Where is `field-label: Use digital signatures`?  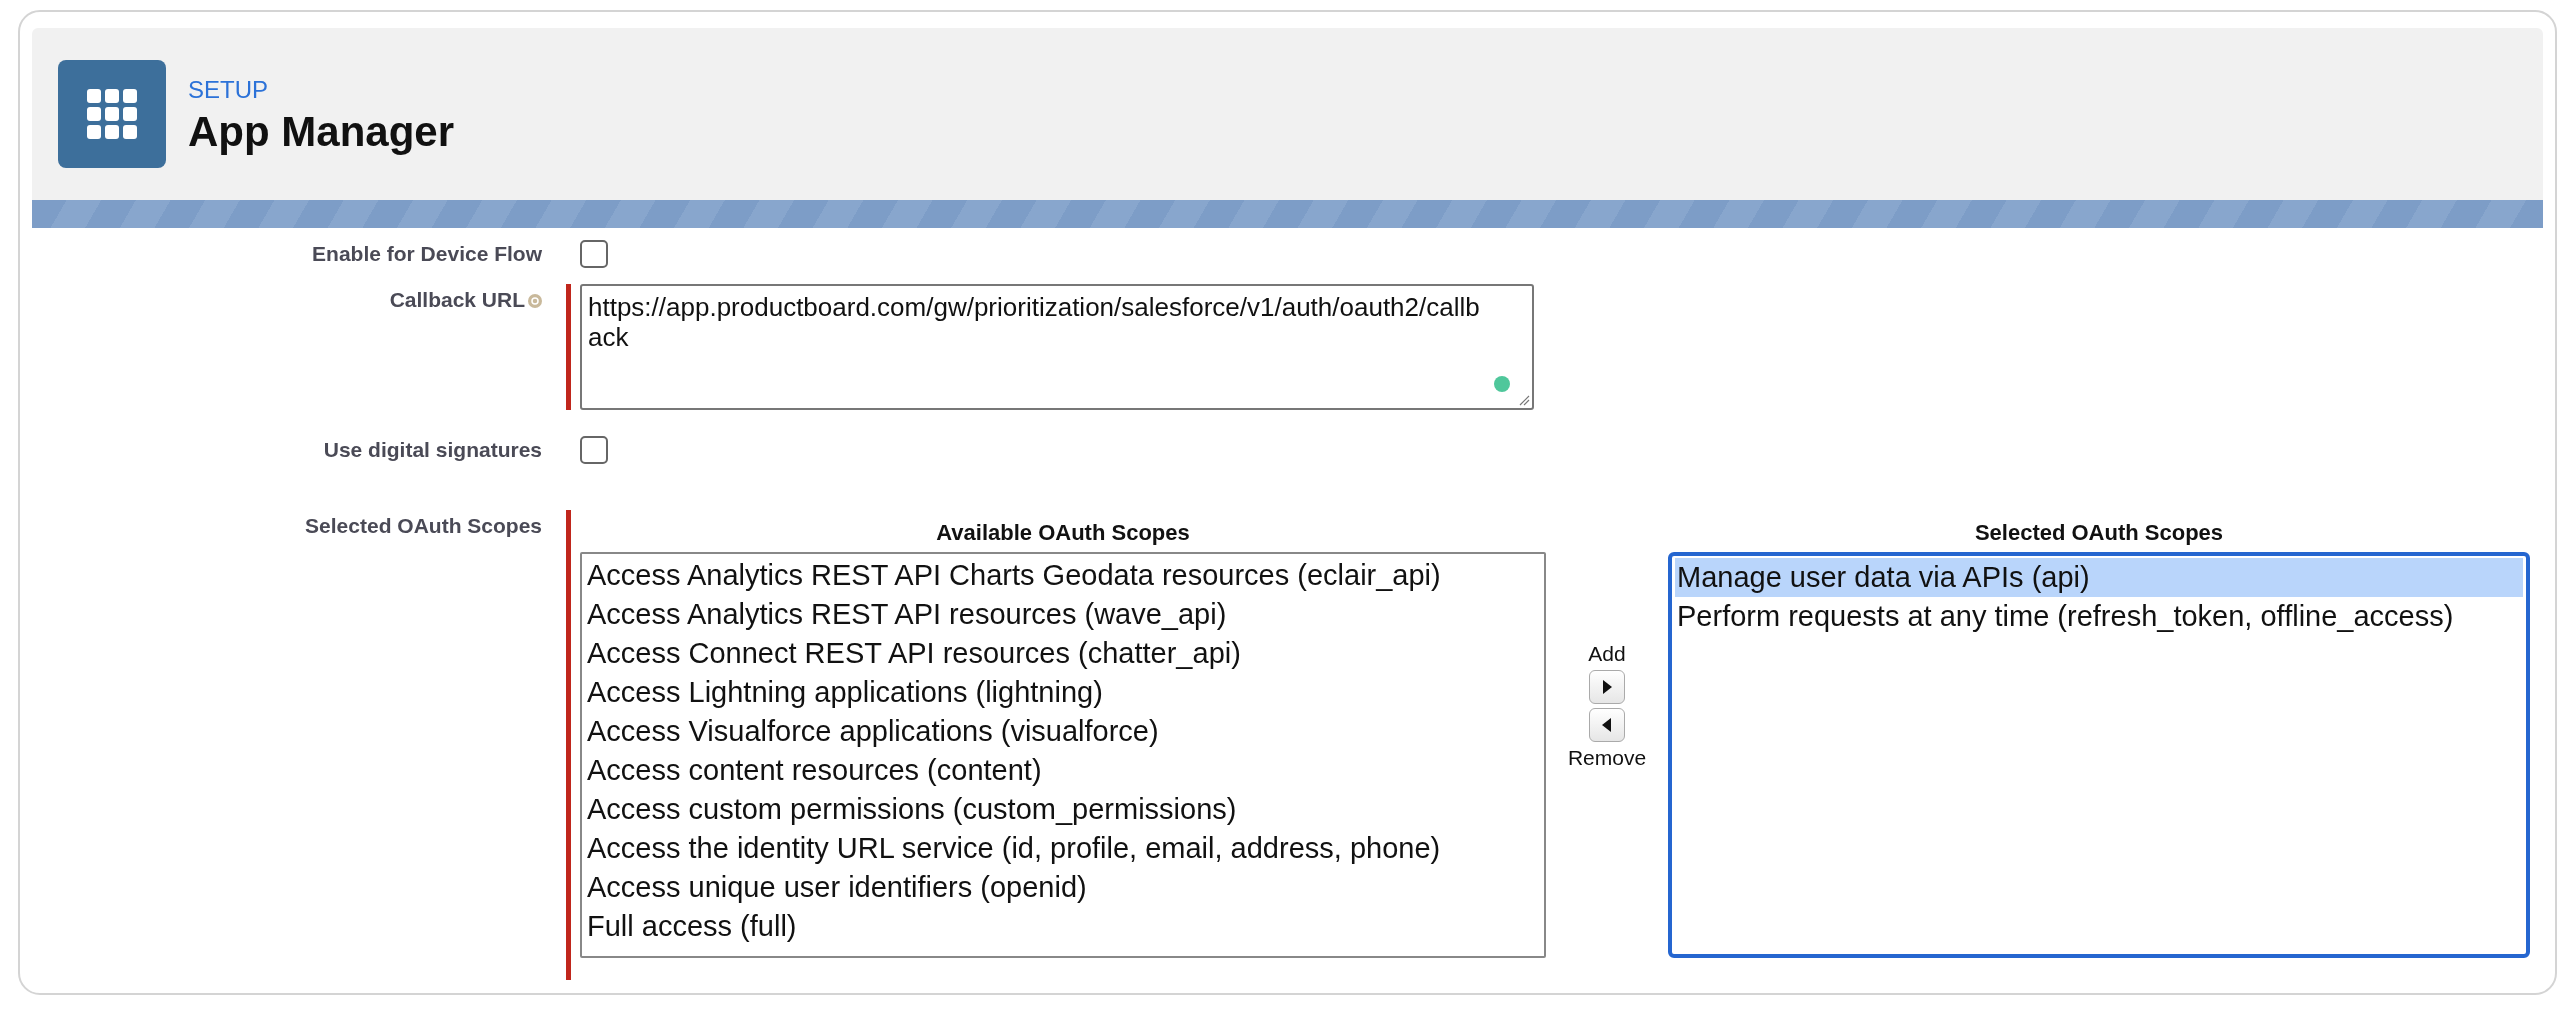
field-label: Use digital signatures is located at coordinates (432, 450).